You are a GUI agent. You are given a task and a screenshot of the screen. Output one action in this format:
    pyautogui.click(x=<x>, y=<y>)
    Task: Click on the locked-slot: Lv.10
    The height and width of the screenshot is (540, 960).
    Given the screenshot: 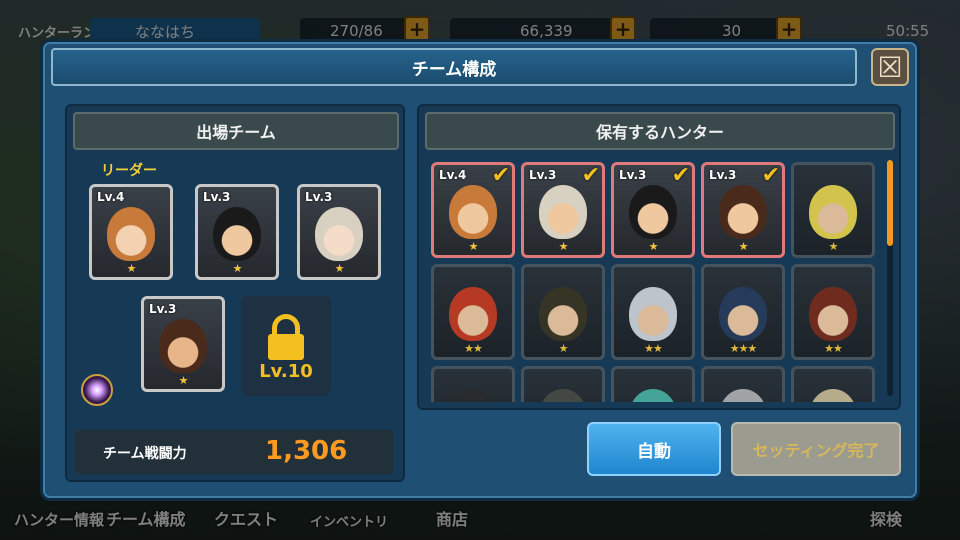 What is the action you would take?
    pyautogui.click(x=286, y=346)
    